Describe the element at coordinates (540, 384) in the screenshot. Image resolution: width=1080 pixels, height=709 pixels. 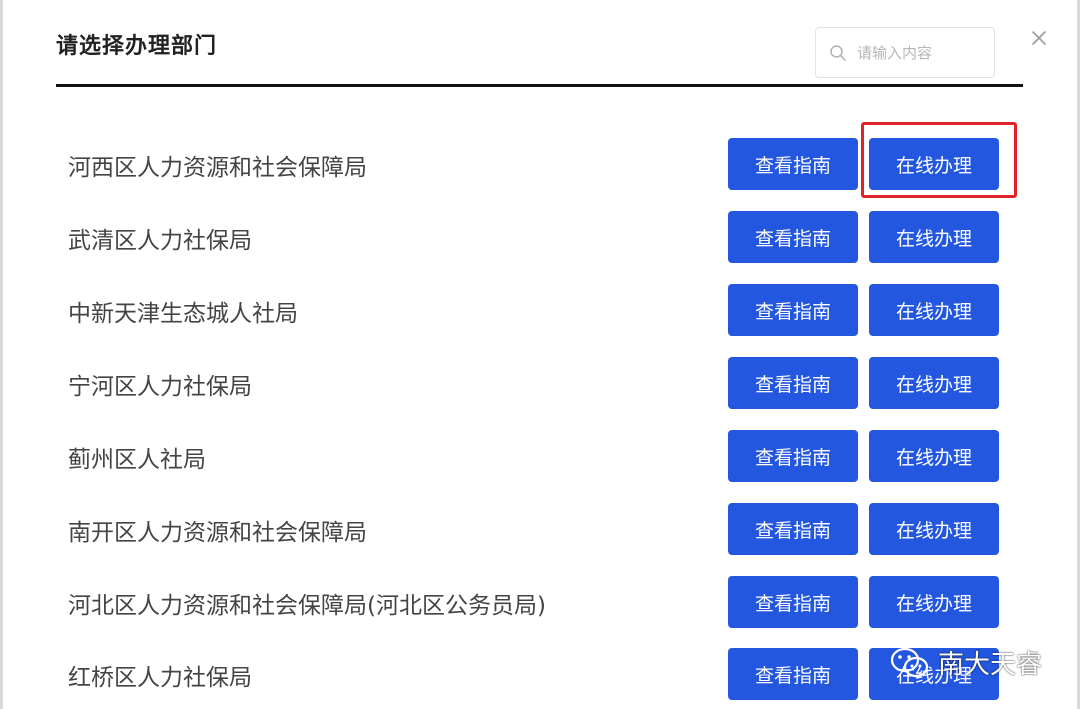
I see `department-row: 宁河区人力社保局 查看指南 在线办理` at that location.